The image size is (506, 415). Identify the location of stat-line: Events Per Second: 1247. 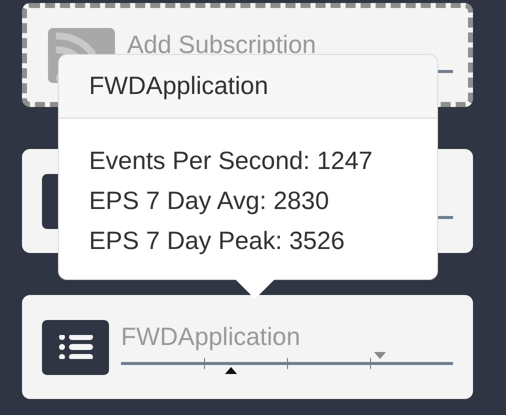
(231, 161).